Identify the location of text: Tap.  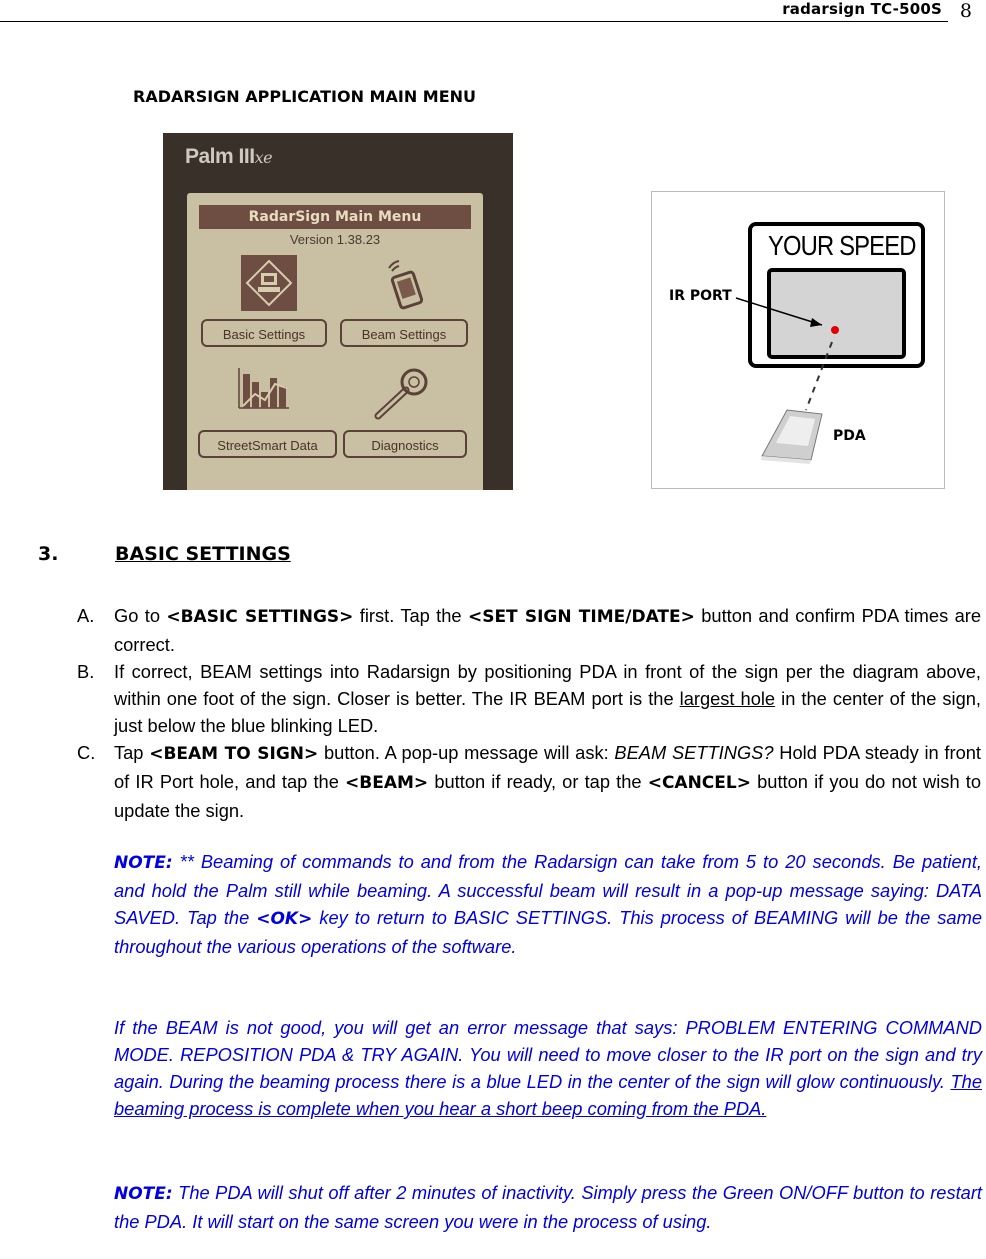
(132, 752).